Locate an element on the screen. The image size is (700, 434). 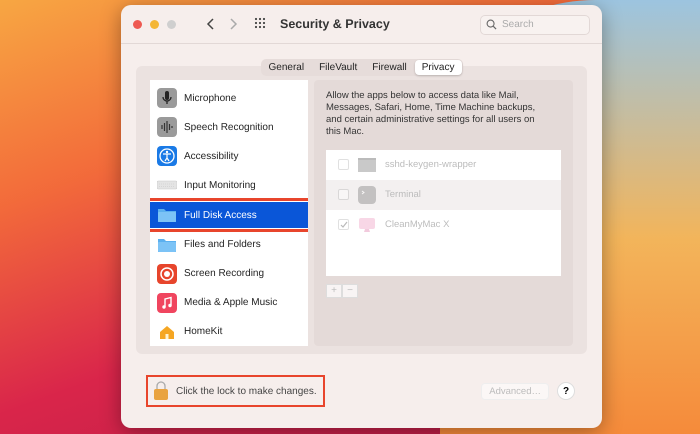
description-text: Allow the apps below to access data like Mail, Messages, Safari, Home, Time Machine backups, and certain administrative settings for all users on this Mac. is located at coordinates (431, 114).